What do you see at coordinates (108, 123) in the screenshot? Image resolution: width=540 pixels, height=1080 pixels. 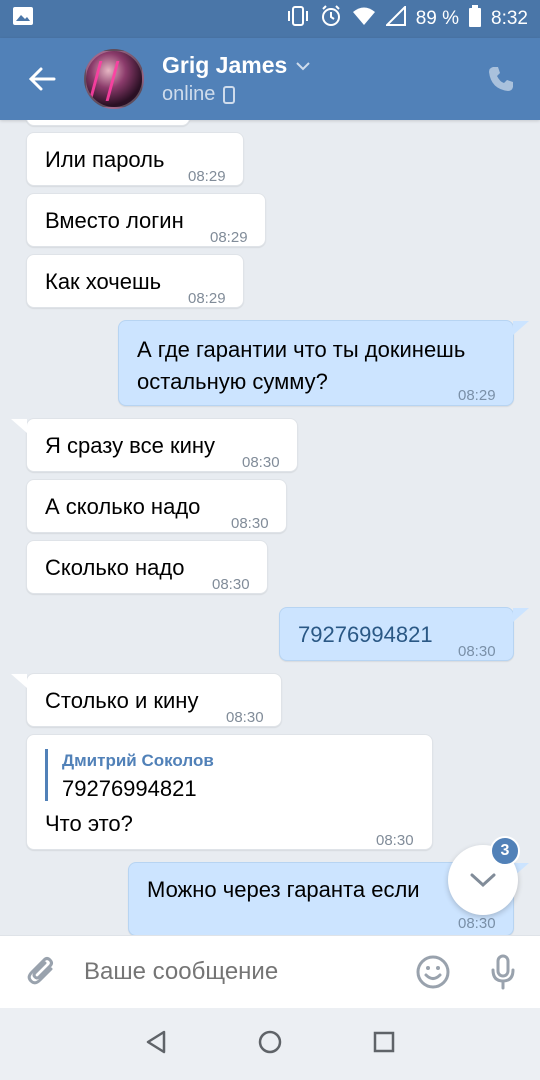 I see `message-bubble-partial` at bounding box center [108, 123].